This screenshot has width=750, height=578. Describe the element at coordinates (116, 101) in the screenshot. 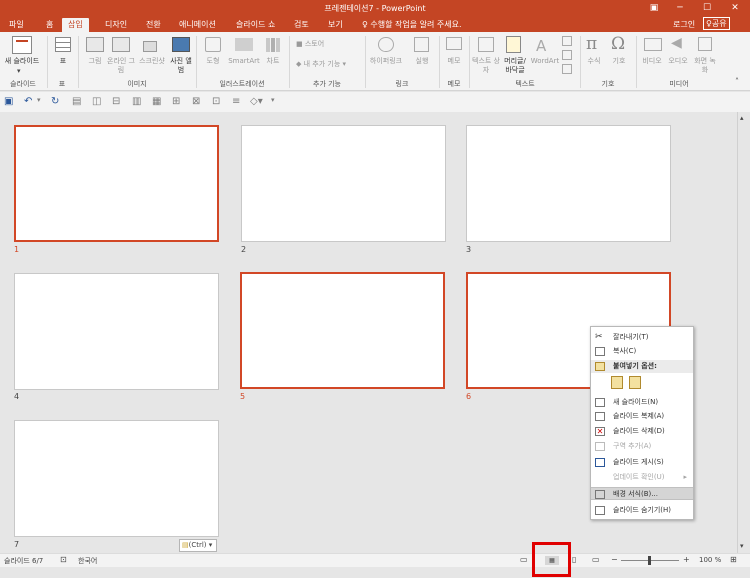

I see `qat-tool-icon: ⊟` at that location.